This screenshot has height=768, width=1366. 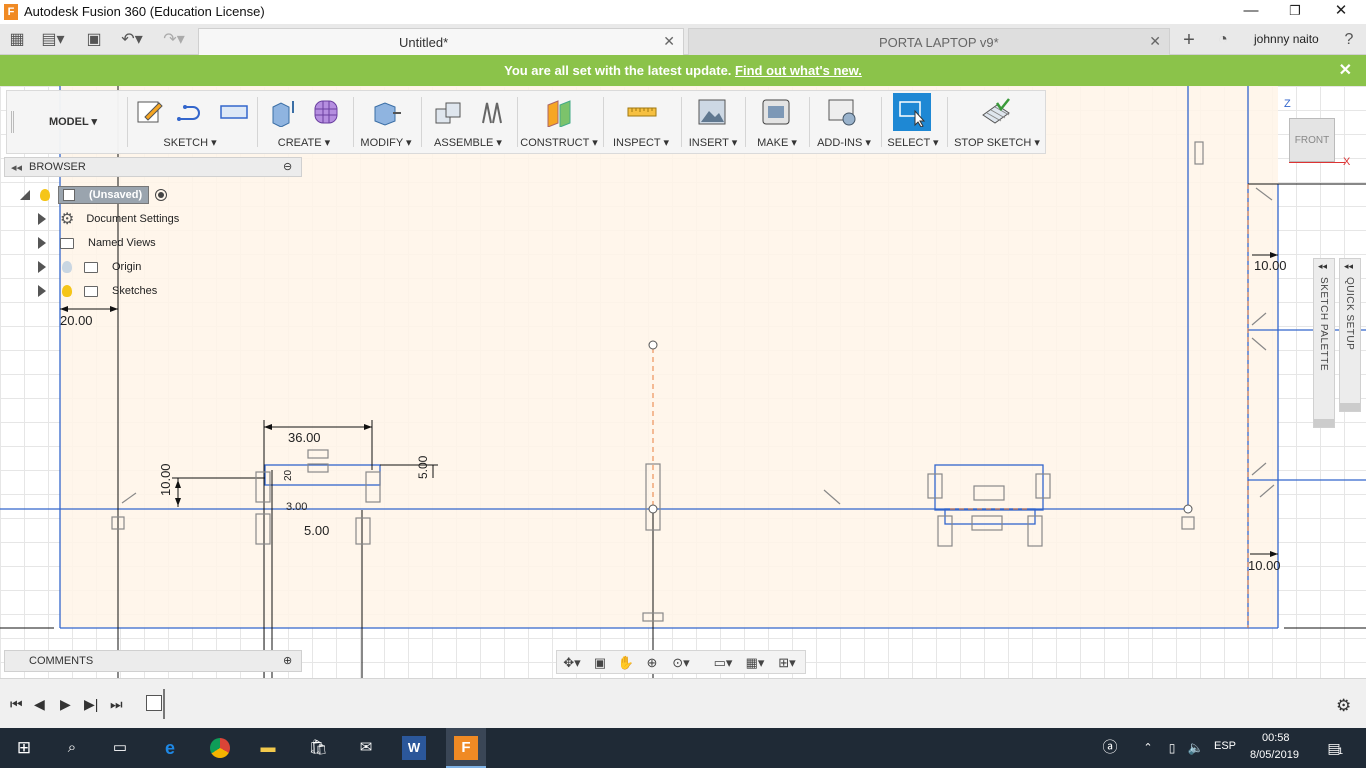 What do you see at coordinates (220, 748) in the screenshot?
I see `chrome-icon` at bounding box center [220, 748].